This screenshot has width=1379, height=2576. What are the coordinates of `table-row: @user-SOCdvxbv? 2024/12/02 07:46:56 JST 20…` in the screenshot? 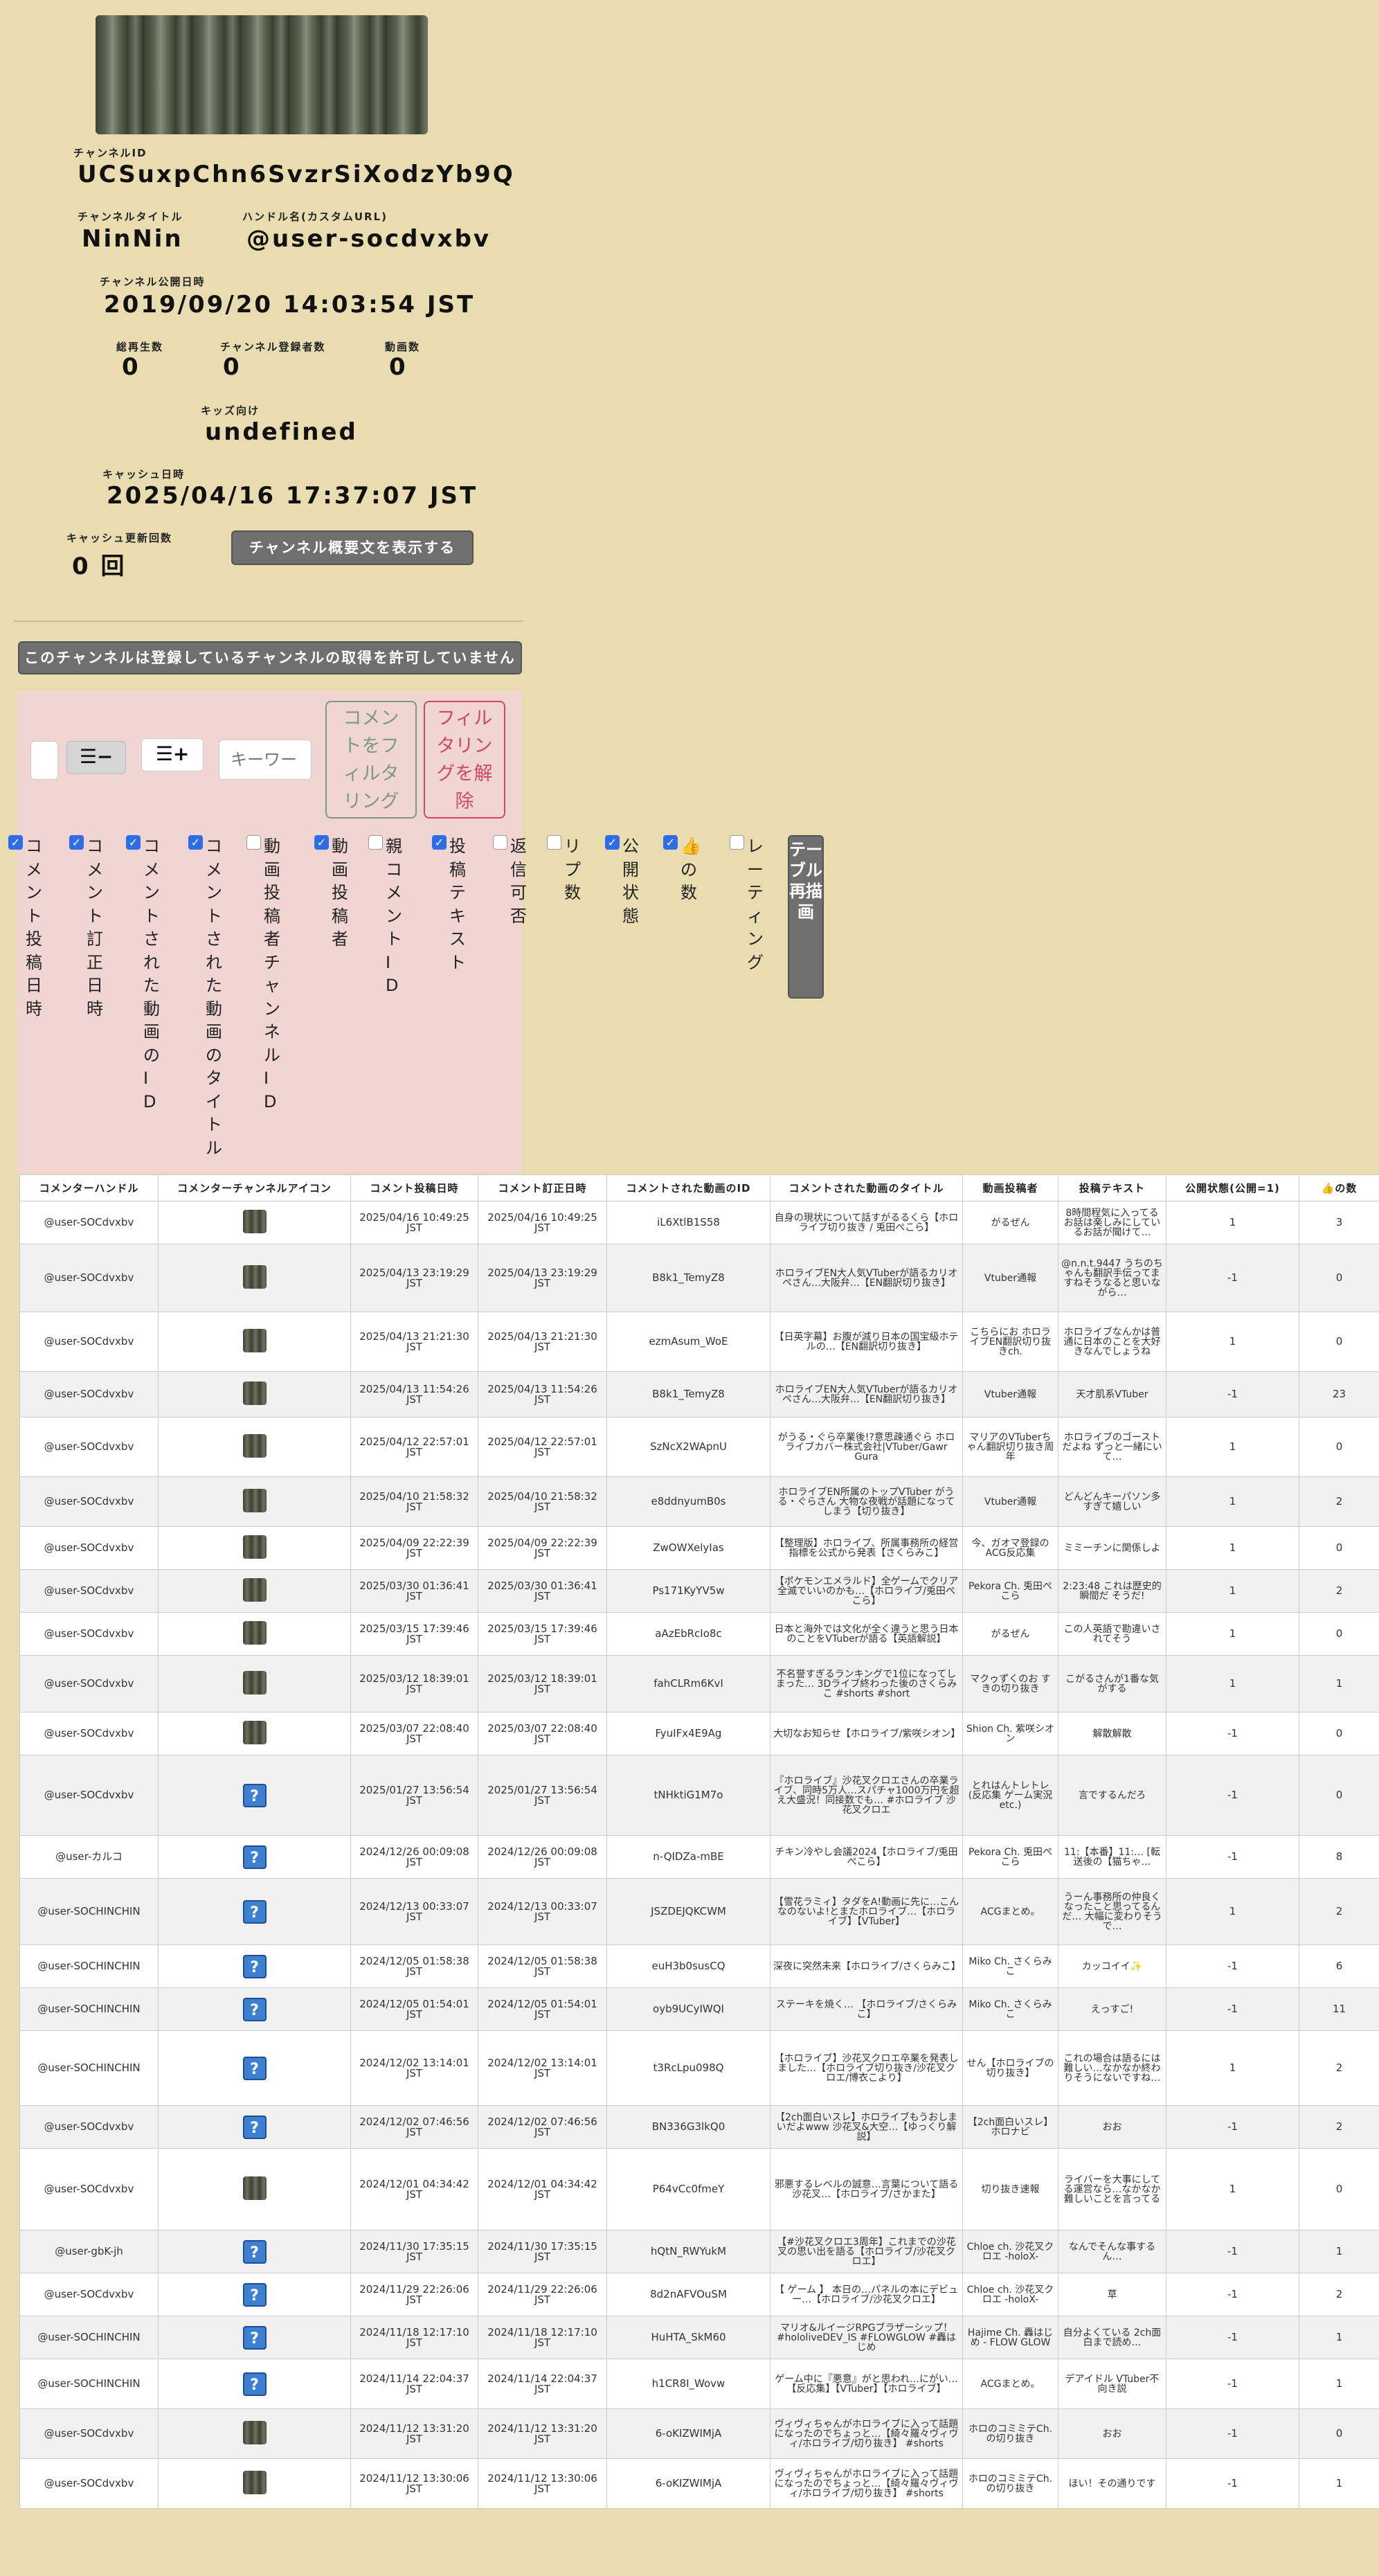 It's located at (699, 2127).